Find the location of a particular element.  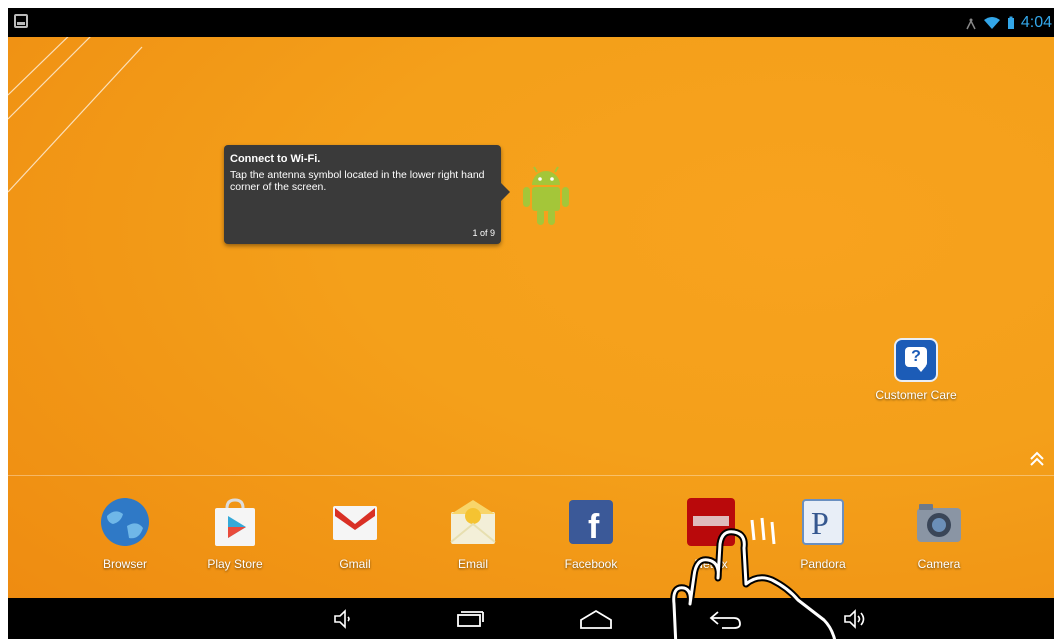

tooltip-title: Connect to Wi-Fi. is located at coordinates (275, 159).